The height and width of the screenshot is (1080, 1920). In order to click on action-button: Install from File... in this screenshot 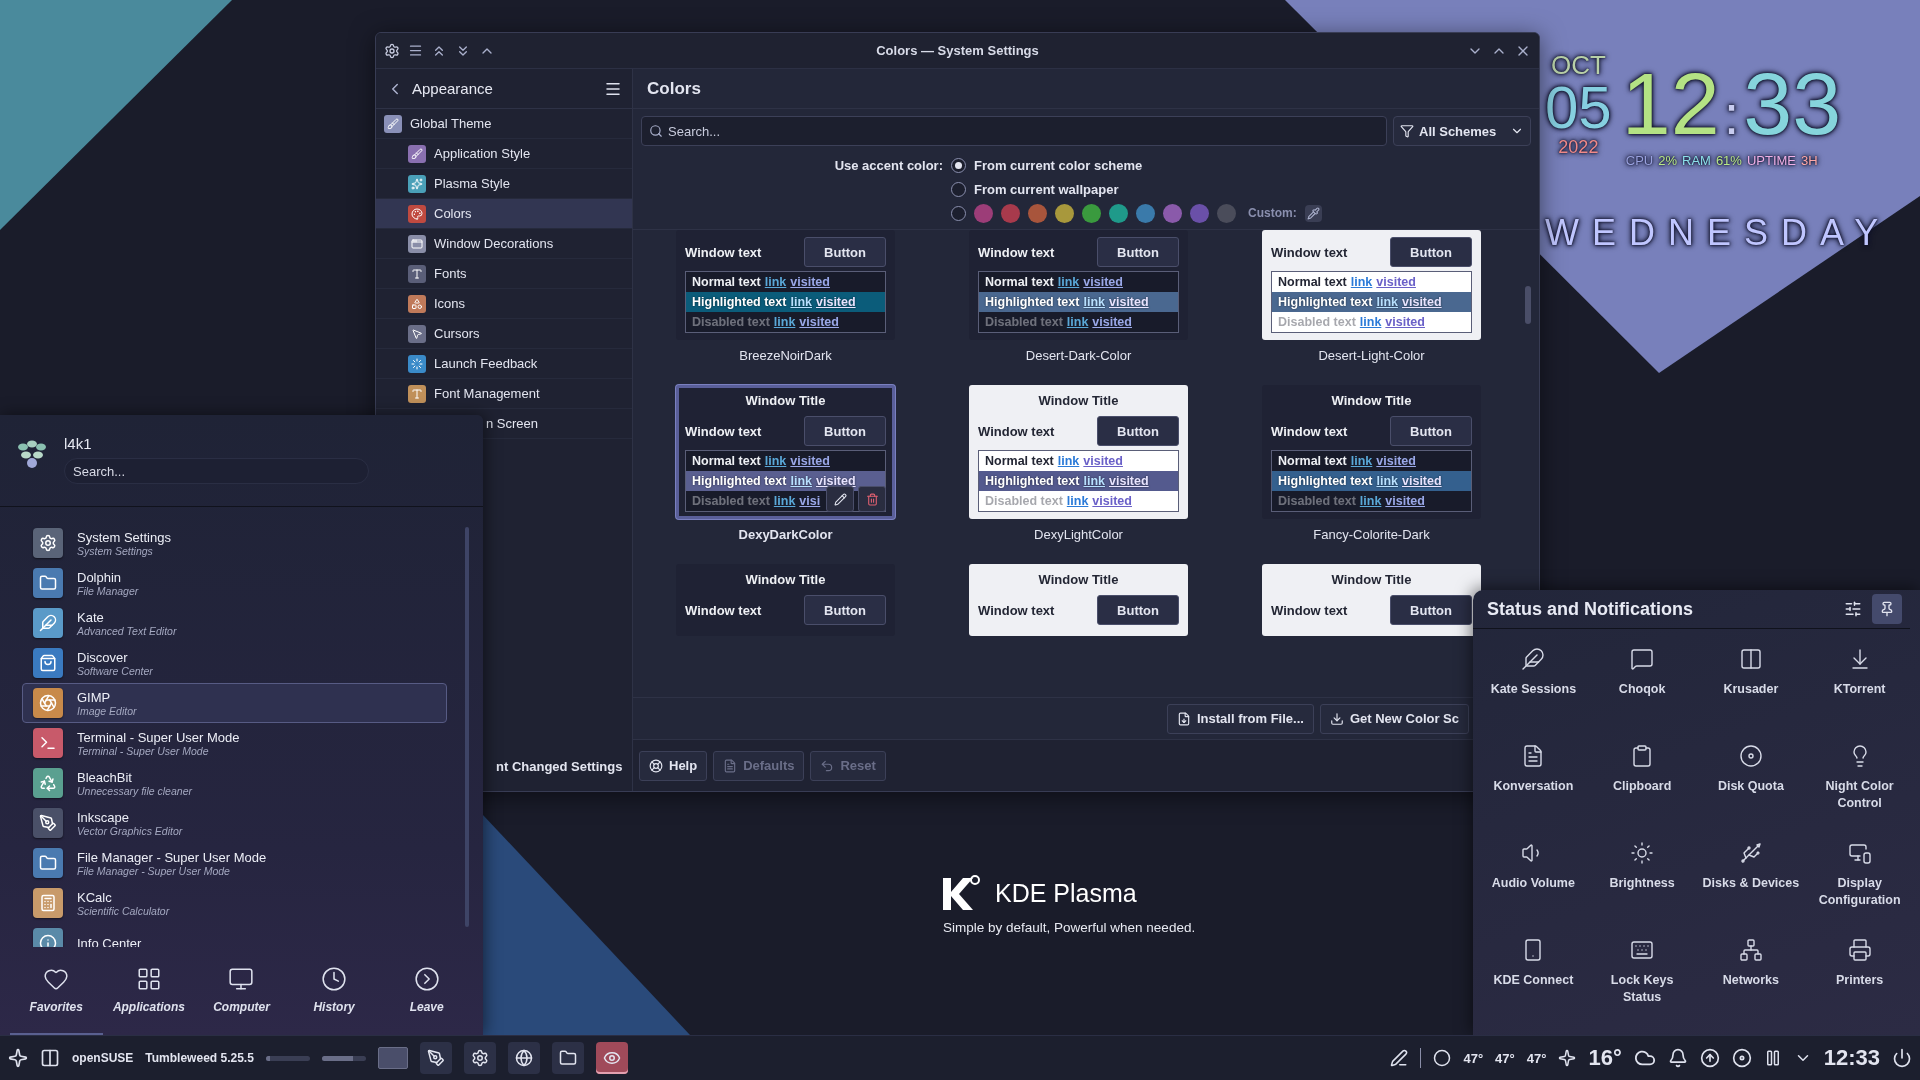, I will do `click(1240, 718)`.